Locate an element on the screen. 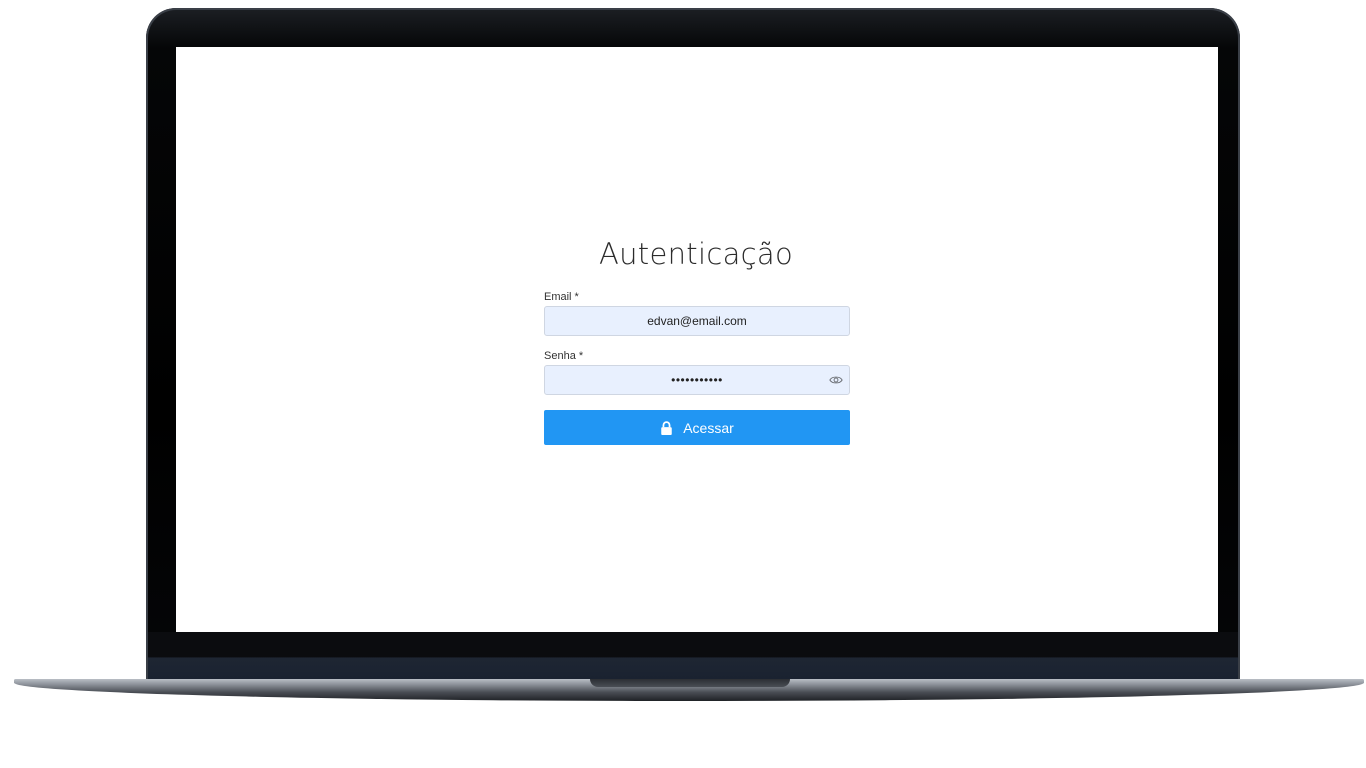  submit-label: Acessar is located at coordinates (708, 427).